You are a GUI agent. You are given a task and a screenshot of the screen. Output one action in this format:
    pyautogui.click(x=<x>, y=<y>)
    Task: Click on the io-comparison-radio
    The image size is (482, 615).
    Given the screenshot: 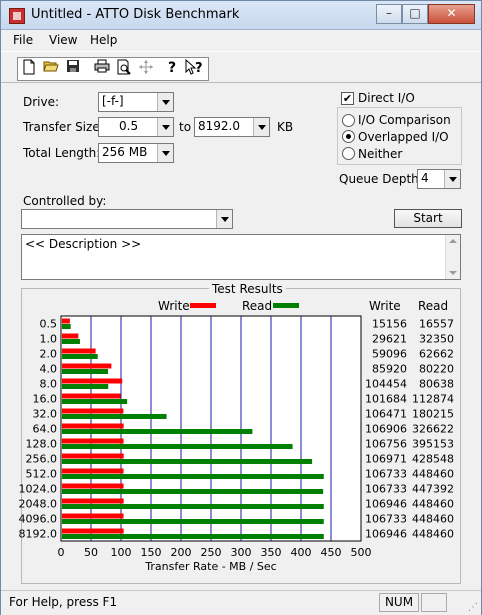 What is the action you would take?
    pyautogui.click(x=348, y=120)
    